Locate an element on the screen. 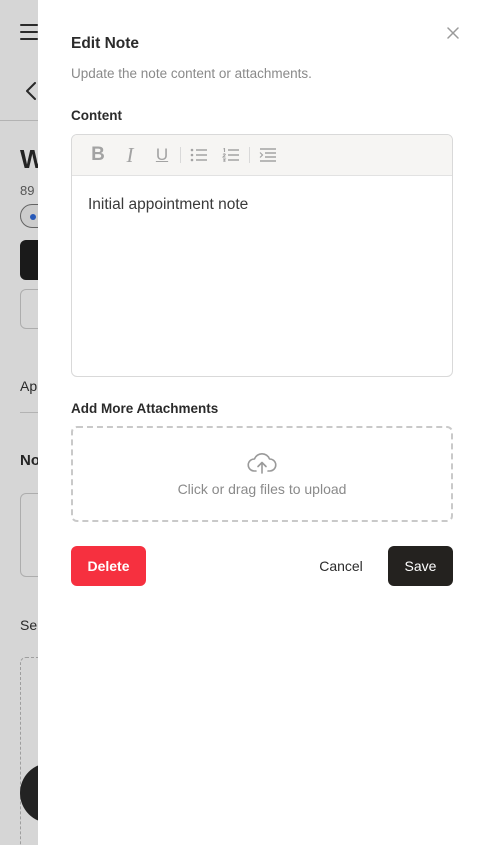 This screenshot has height=845, width=500. numbered-list-icon is located at coordinates (230, 155).